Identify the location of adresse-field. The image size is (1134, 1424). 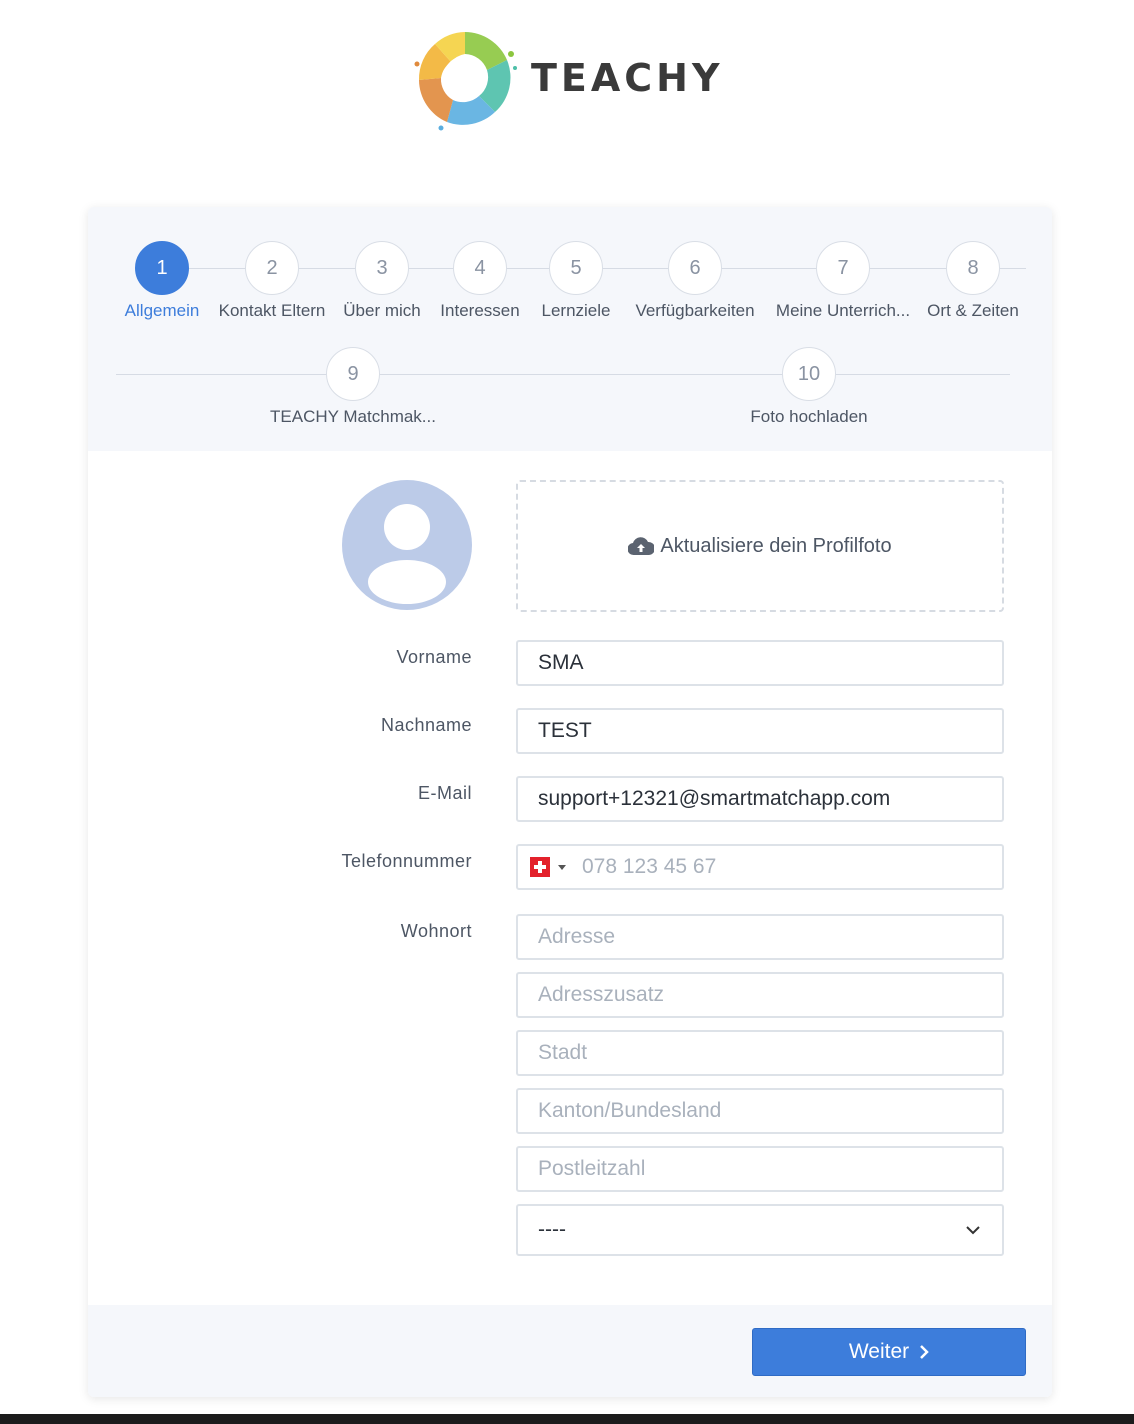
(760, 937).